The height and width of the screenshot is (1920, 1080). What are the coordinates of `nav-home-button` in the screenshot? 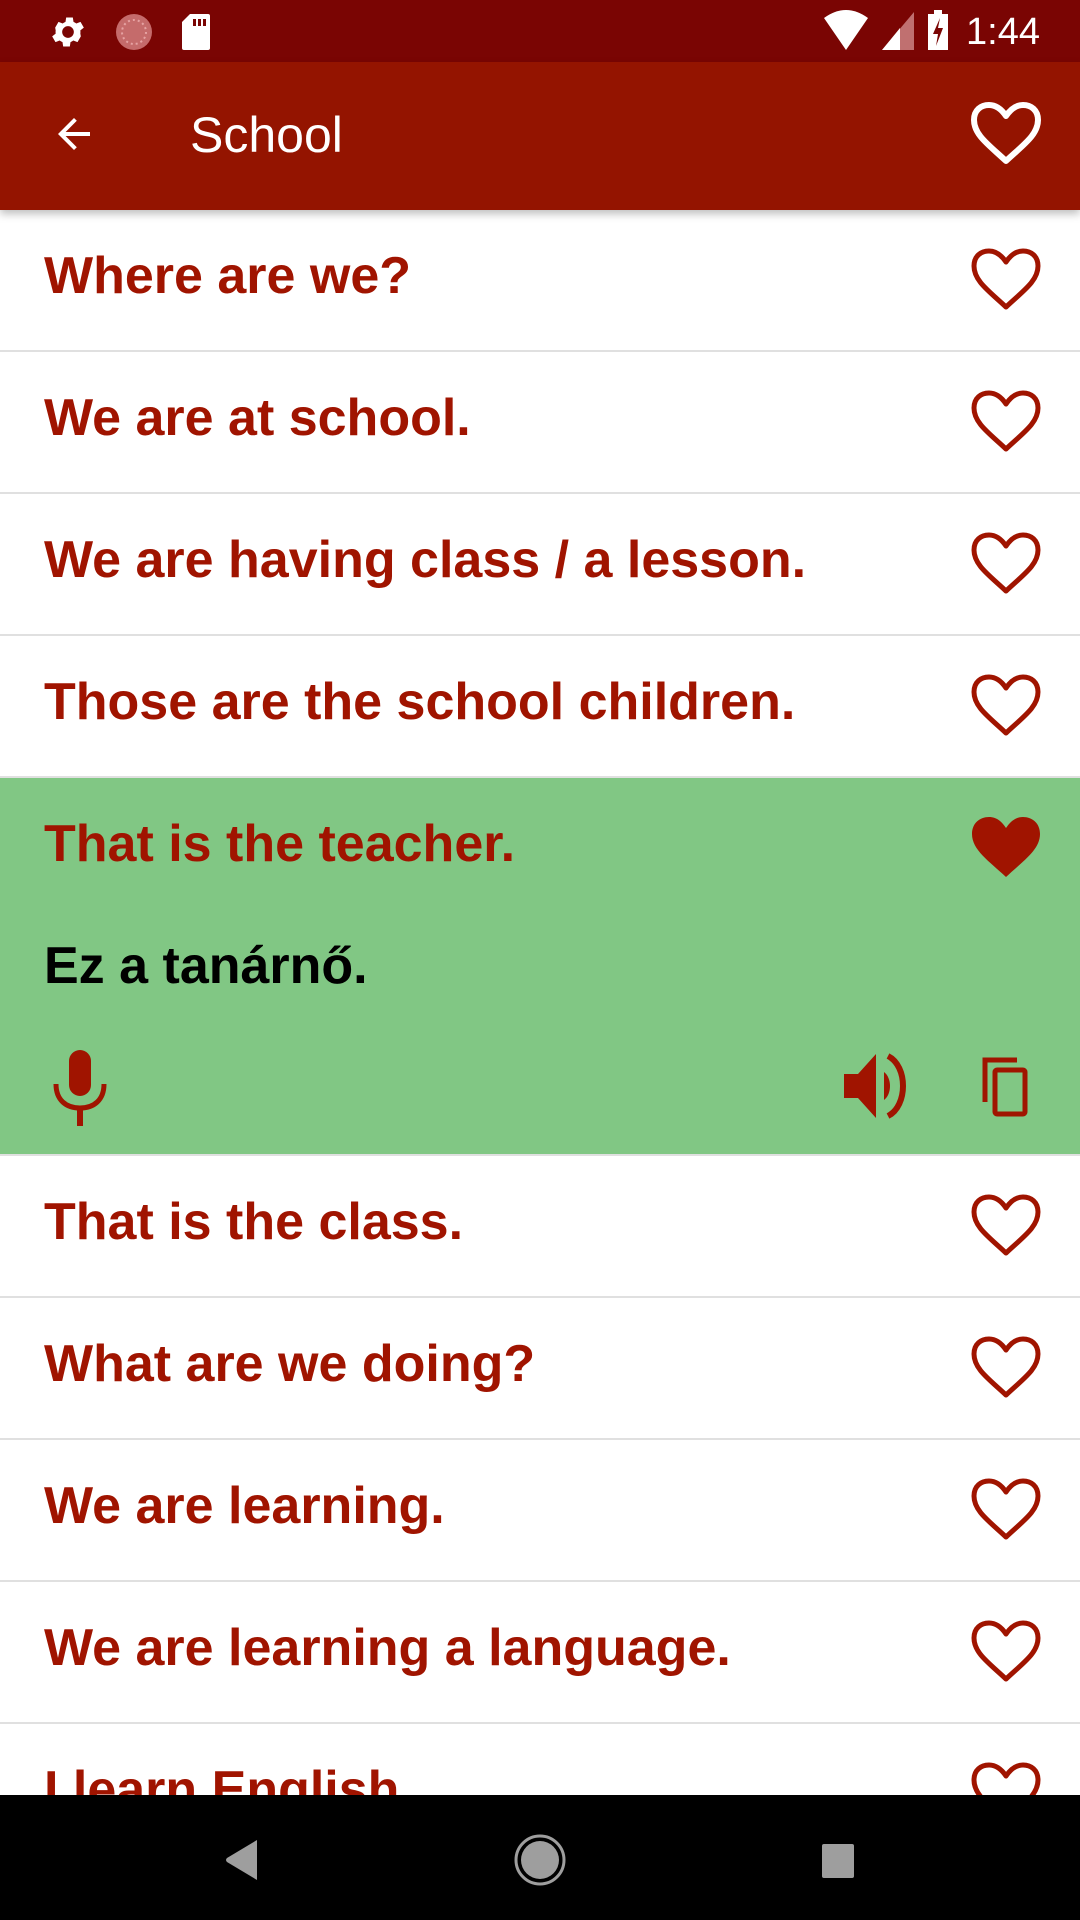 It's located at (540, 1860).